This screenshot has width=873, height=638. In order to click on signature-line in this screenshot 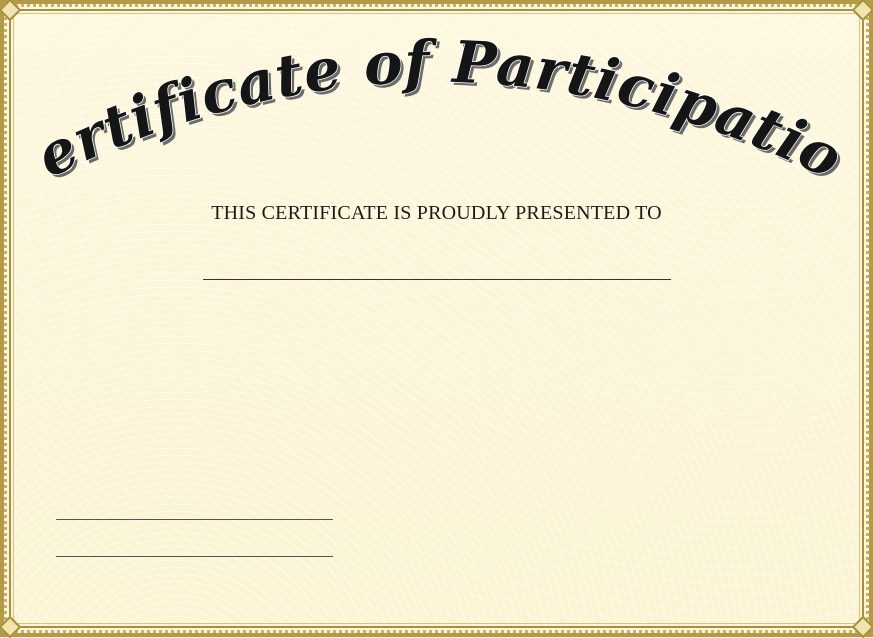, I will do `click(194, 519)`.